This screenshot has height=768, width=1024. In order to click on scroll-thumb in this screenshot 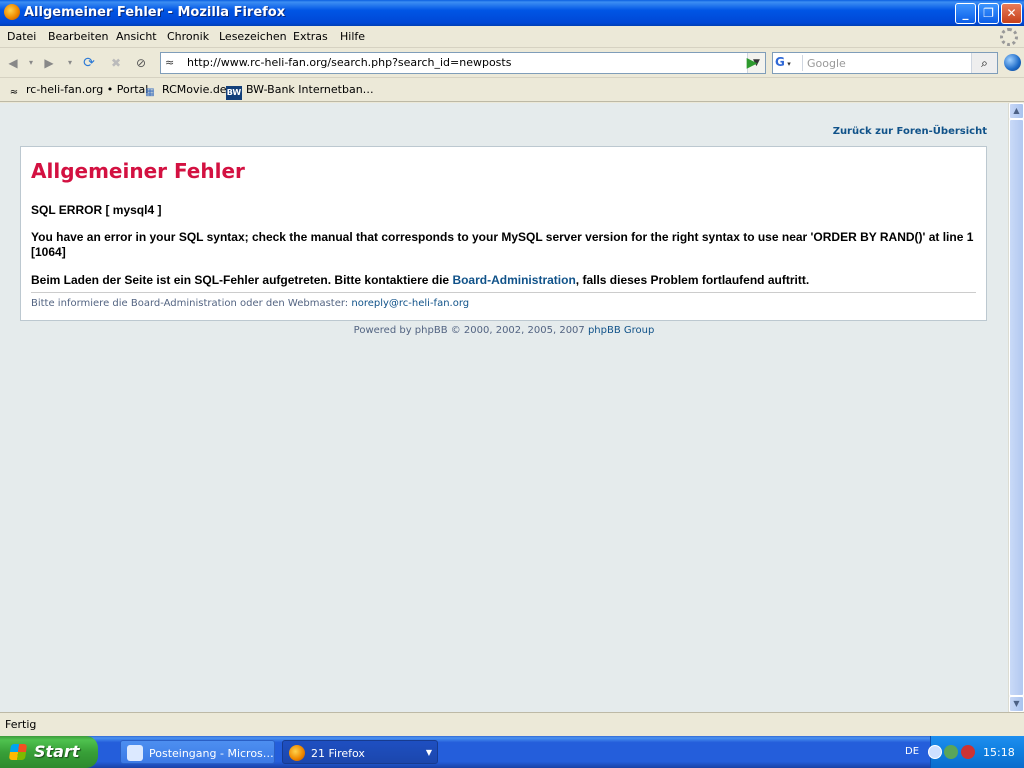, I will do `click(1016, 407)`.